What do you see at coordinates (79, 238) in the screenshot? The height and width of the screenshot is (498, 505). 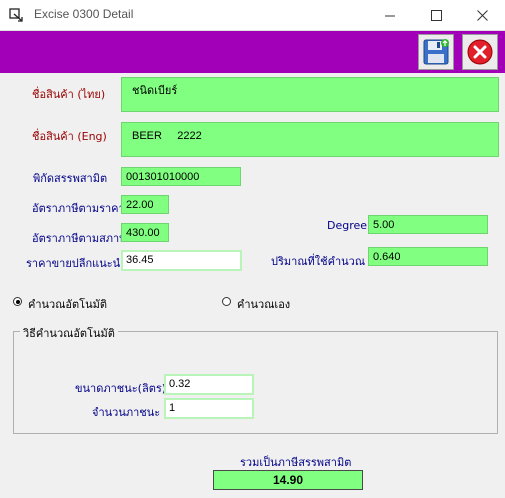 I see `rate-by-volume-label: อัตราภาษีตามสภาพ` at bounding box center [79, 238].